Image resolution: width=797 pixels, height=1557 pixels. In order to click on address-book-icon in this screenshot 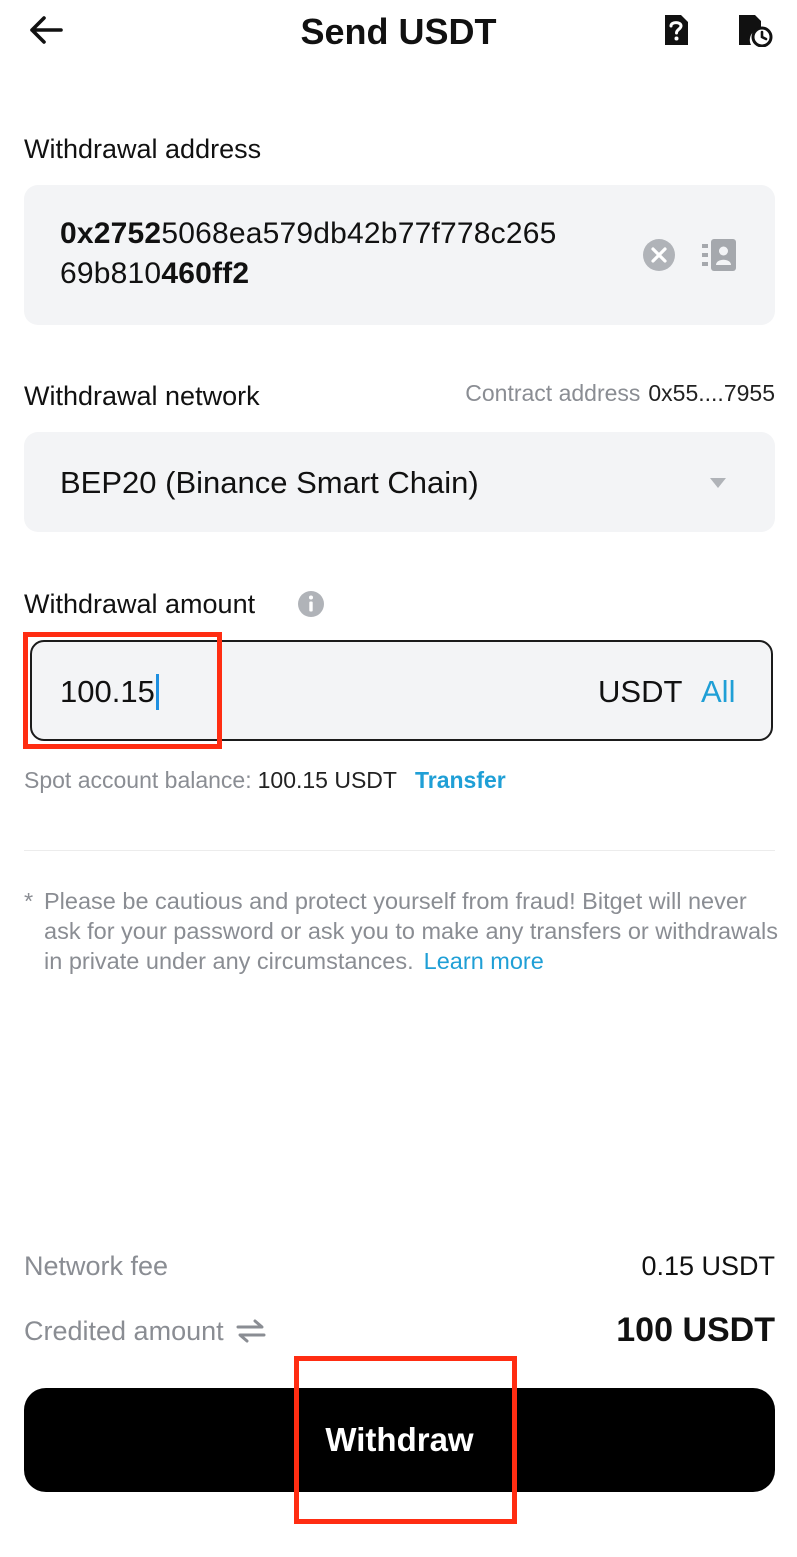, I will do `click(719, 257)`.